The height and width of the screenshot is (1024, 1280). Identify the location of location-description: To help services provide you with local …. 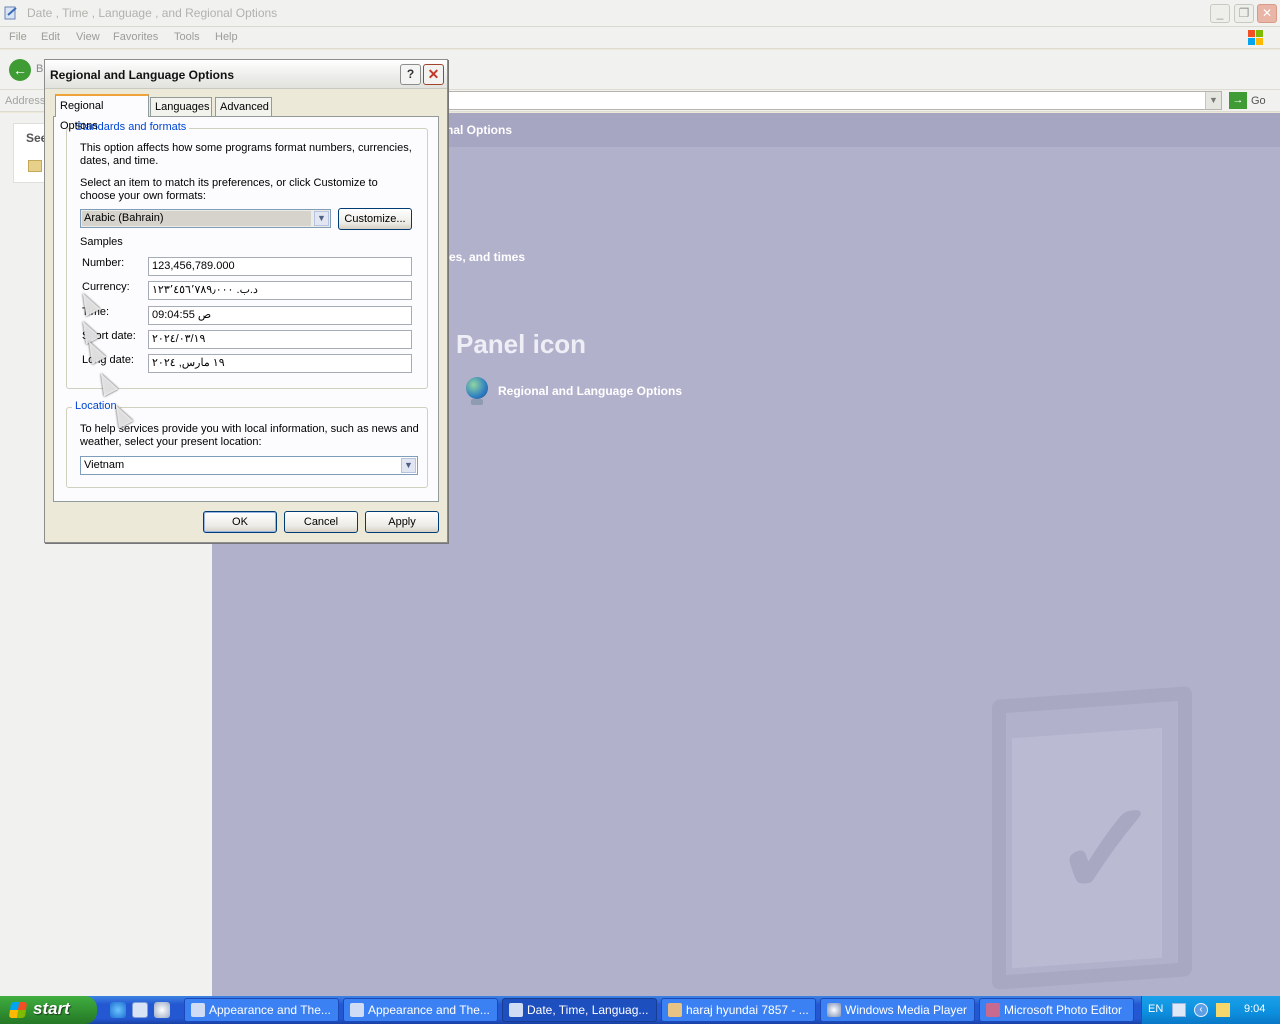
(249, 435).